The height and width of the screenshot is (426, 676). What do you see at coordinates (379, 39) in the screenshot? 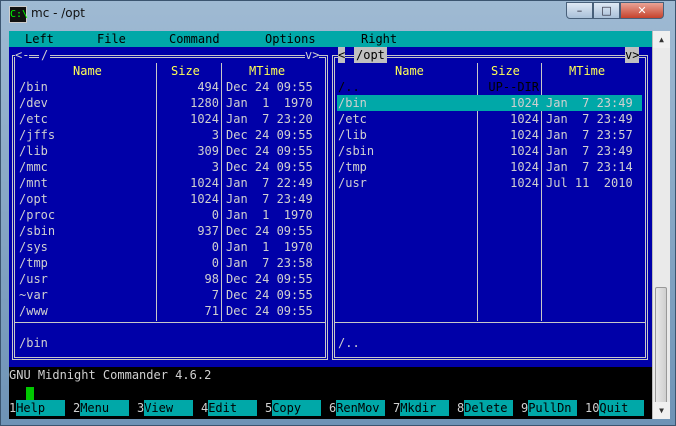
I see `menu-right: Right` at bounding box center [379, 39].